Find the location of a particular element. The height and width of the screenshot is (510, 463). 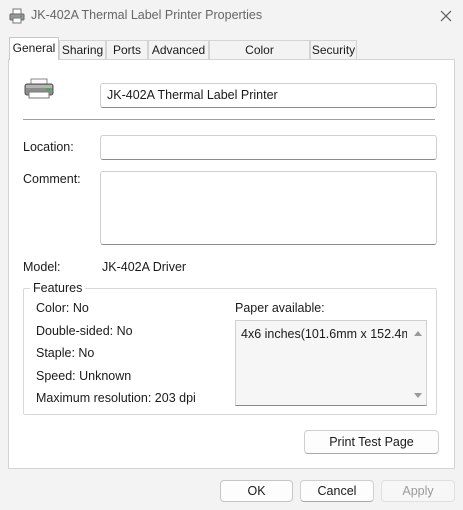

tab-ports: Ports is located at coordinates (127, 49).